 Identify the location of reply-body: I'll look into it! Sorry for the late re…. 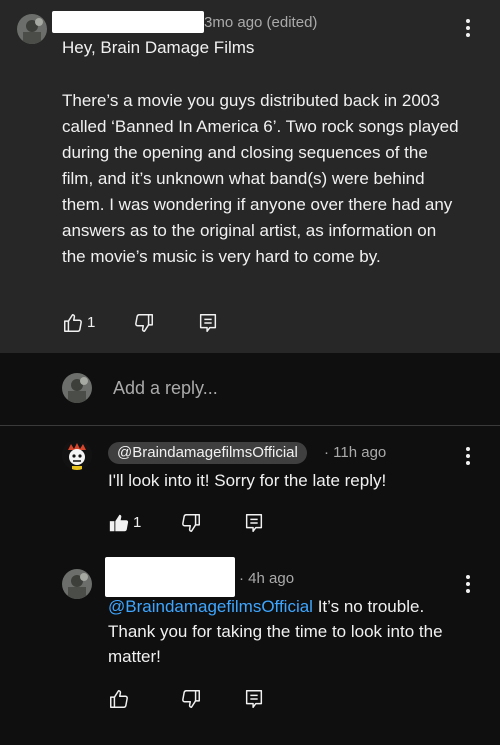
(247, 480).